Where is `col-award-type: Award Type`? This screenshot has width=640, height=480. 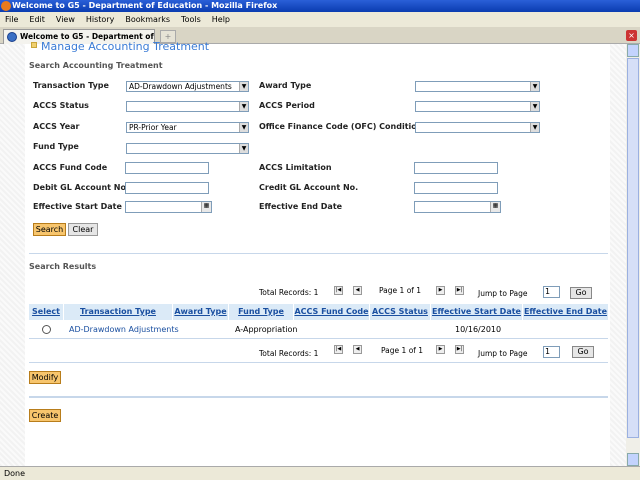
col-award-type: Award Type is located at coordinates (200, 312).